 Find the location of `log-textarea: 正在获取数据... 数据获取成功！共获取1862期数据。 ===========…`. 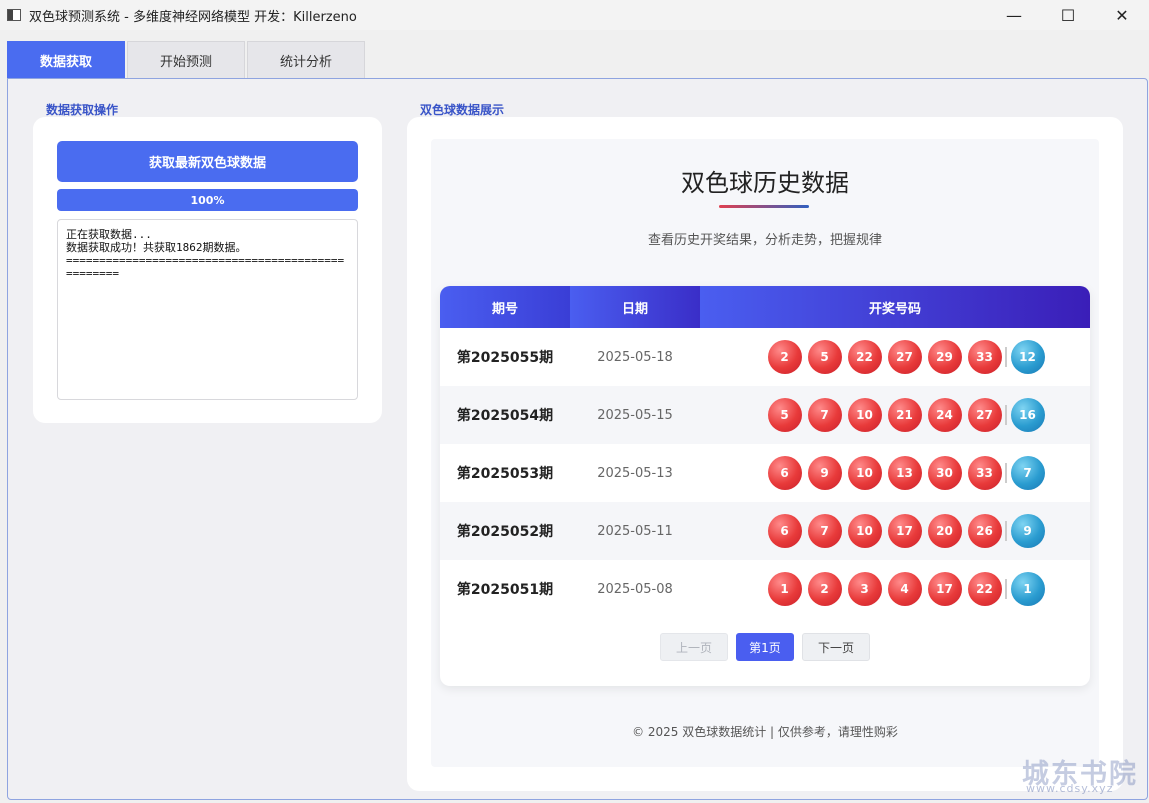

log-textarea: 正在获取数据... 数据获取成功！共获取1862期数据。 ===========… is located at coordinates (207, 309).